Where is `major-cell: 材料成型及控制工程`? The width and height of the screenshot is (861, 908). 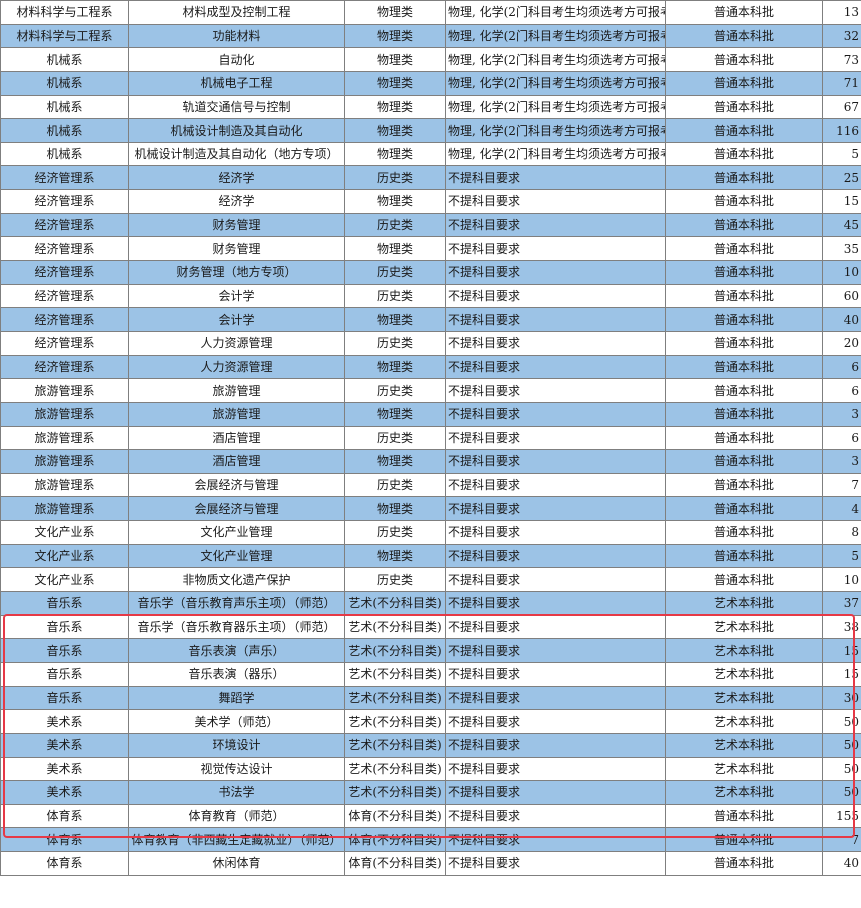 major-cell: 材料成型及控制工程 is located at coordinates (236, 12).